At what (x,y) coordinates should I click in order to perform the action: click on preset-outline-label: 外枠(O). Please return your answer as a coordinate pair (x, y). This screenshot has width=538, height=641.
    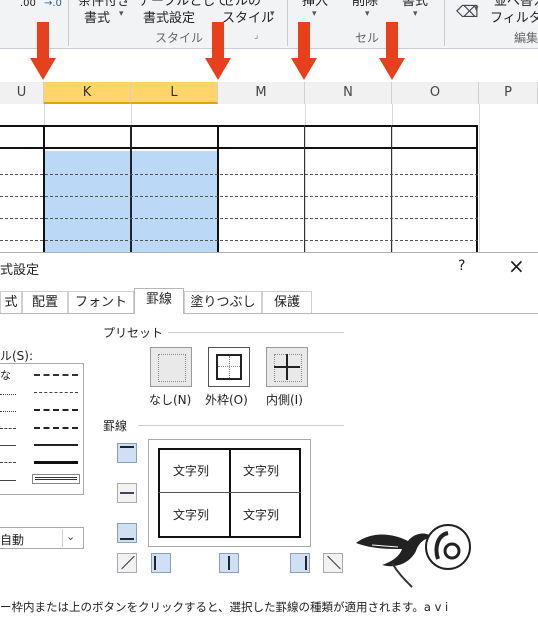
    Looking at the image, I should click on (226, 400).